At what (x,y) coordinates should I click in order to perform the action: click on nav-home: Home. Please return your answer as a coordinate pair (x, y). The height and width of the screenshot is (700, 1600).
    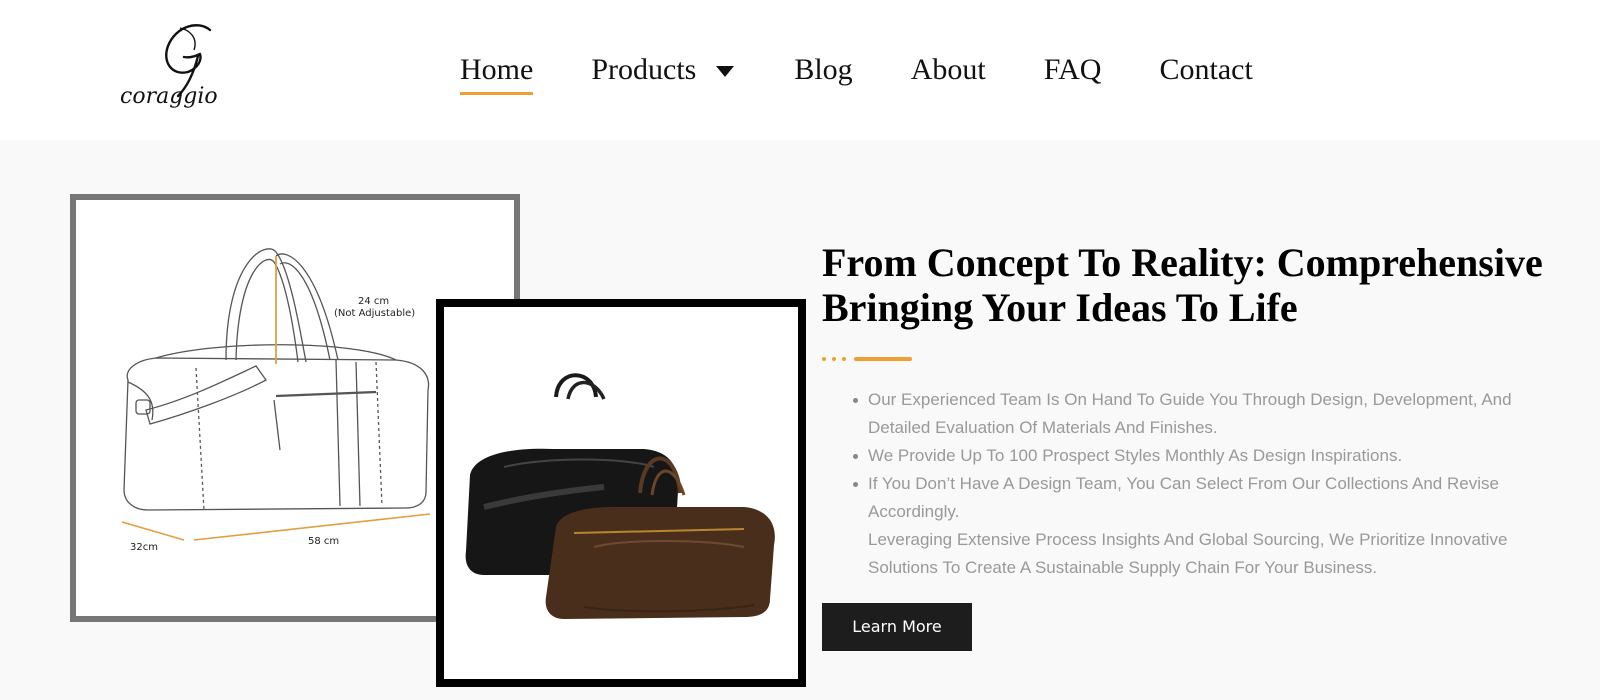
    Looking at the image, I should click on (497, 72).